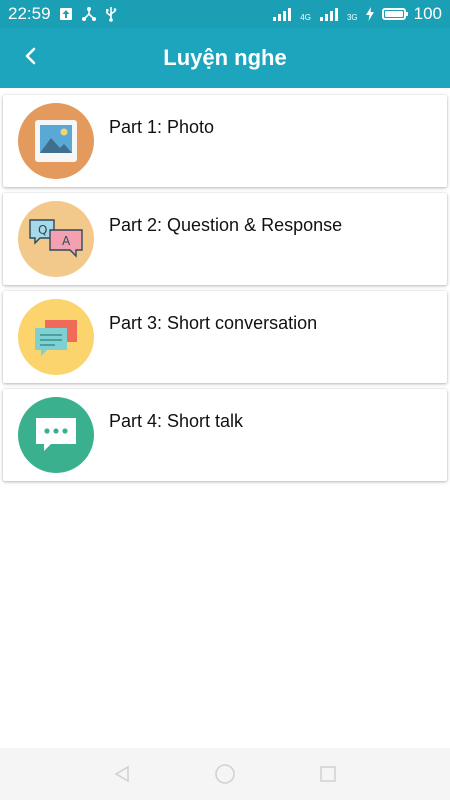 This screenshot has height=800, width=450. I want to click on list-item-label: Part 4: Short talk, so click(176, 421).